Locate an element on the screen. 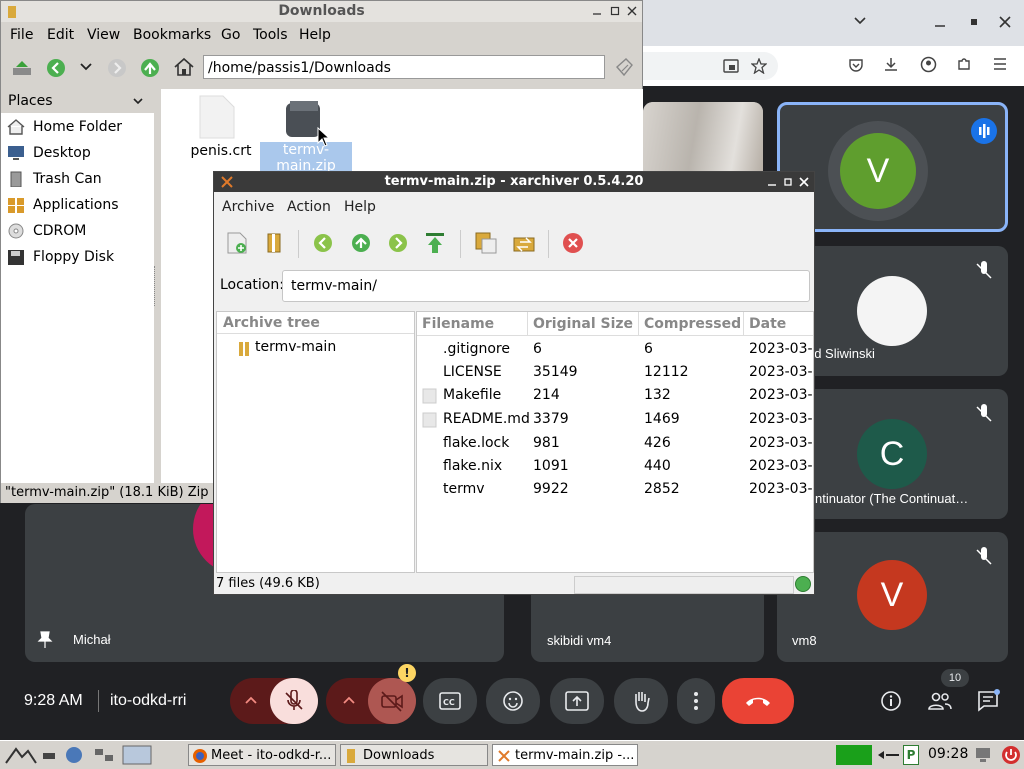  place-trash-can: Trash Can is located at coordinates (79, 179).